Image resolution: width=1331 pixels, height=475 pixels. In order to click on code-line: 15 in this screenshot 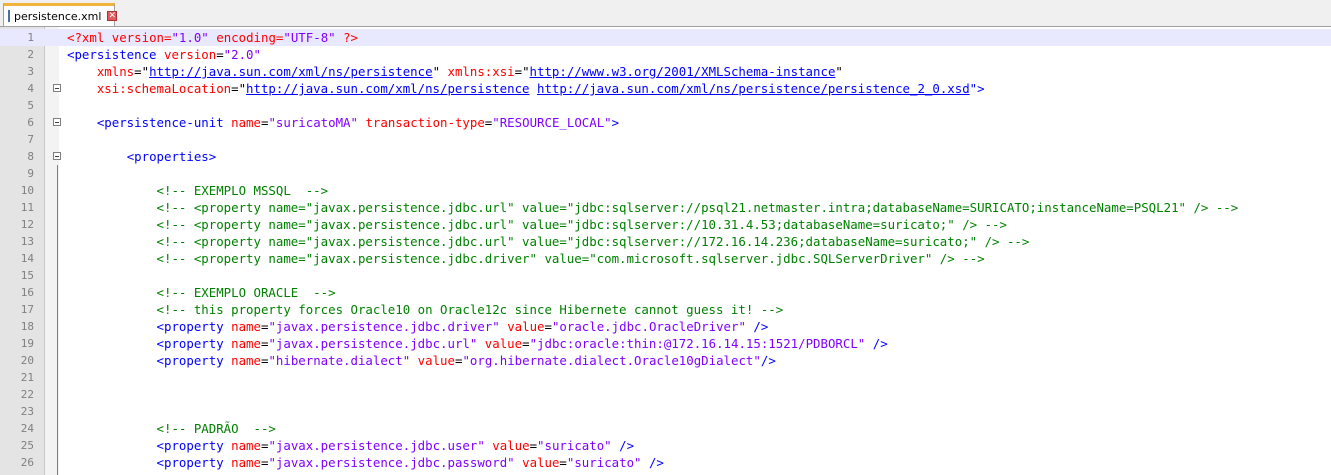, I will do `click(665, 275)`.